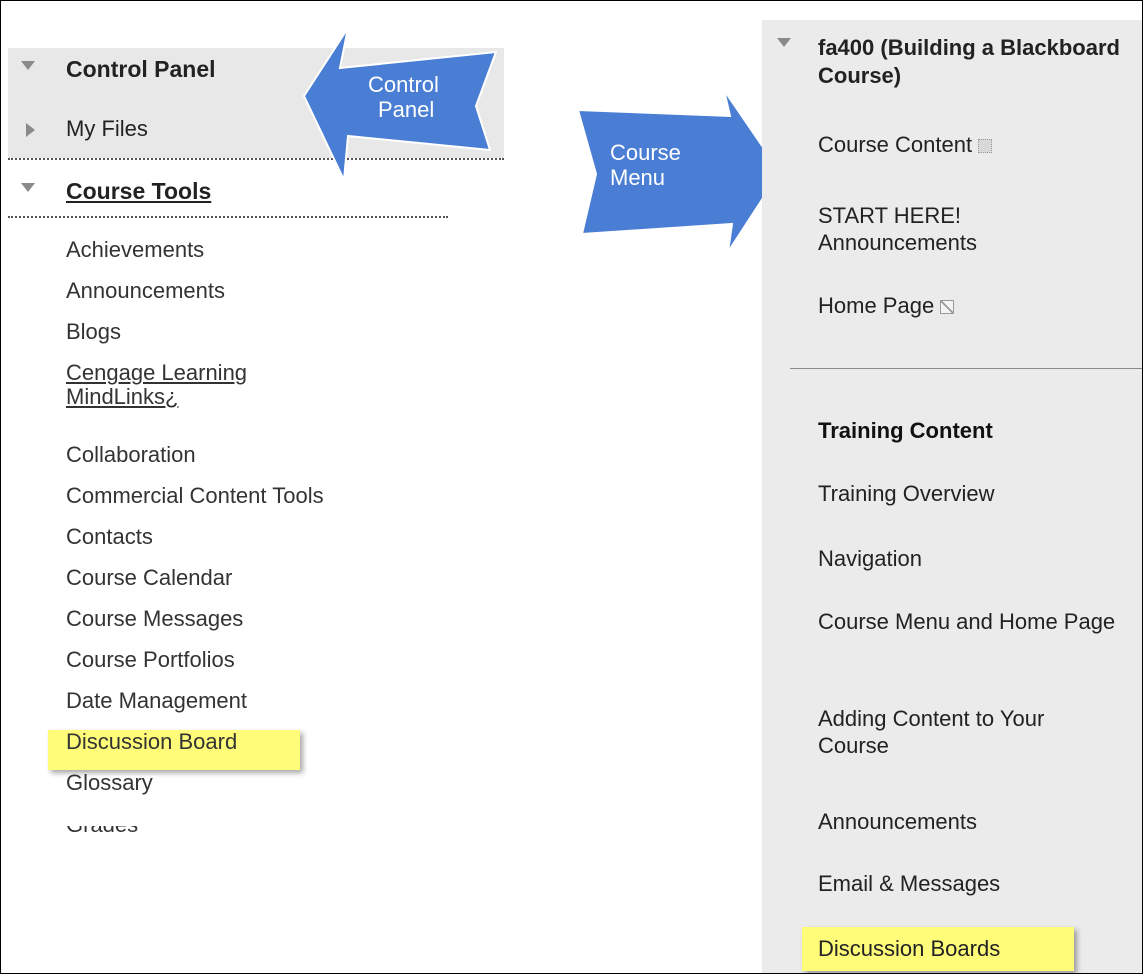 Image resolution: width=1143 pixels, height=974 pixels. I want to click on unavailable-icon, so click(947, 307).